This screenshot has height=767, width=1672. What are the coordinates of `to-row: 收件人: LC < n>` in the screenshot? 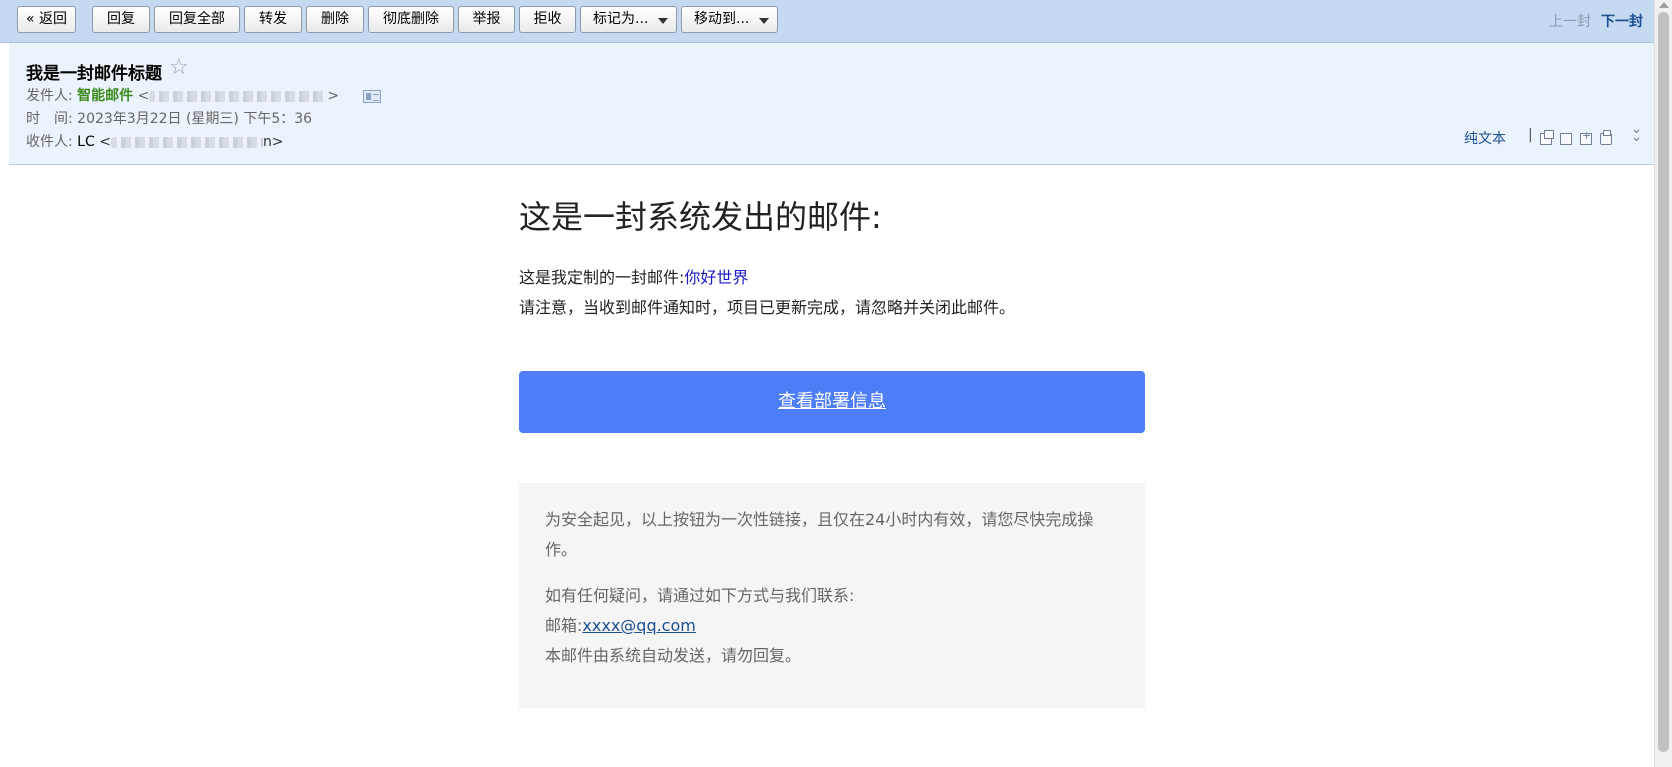 It's located at (155, 142).